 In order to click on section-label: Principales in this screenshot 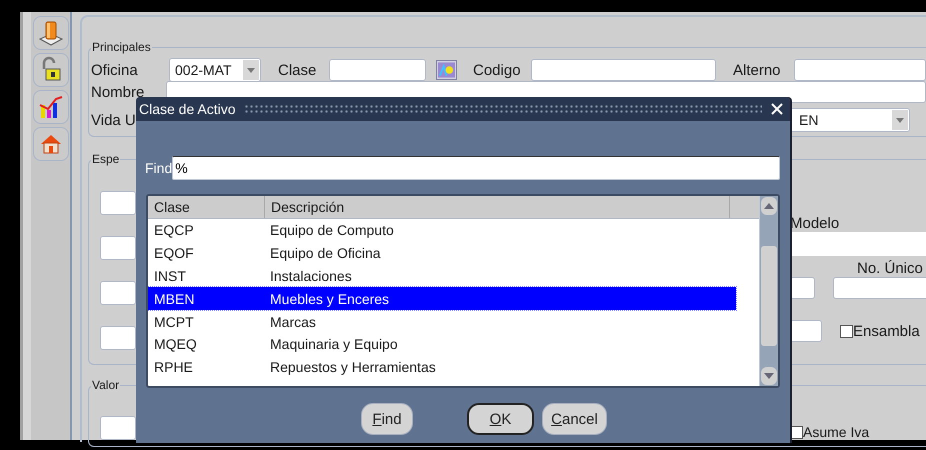, I will do `click(121, 47)`.